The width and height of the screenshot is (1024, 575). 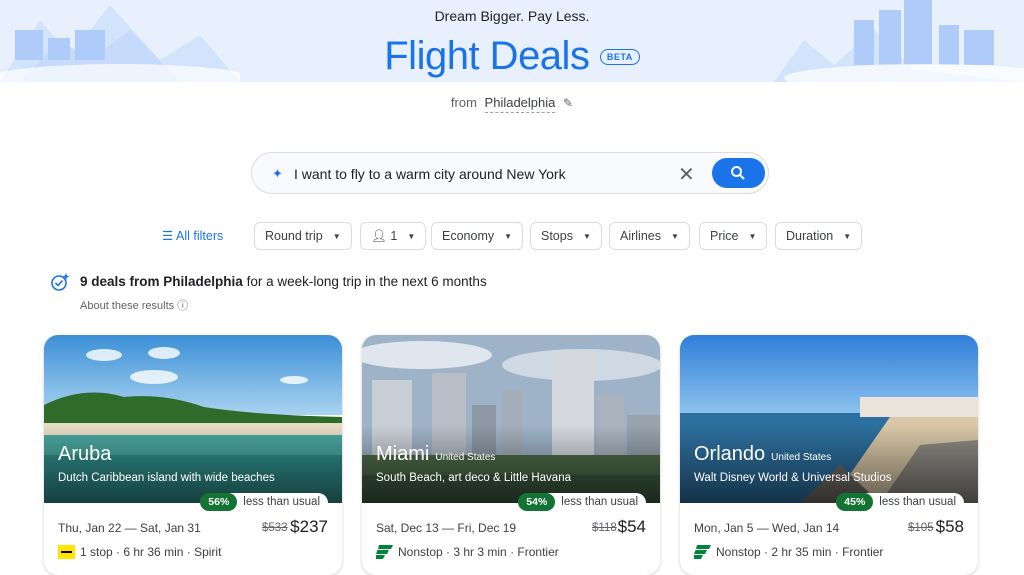 I want to click on discount-percent: 45%, so click(x=855, y=502).